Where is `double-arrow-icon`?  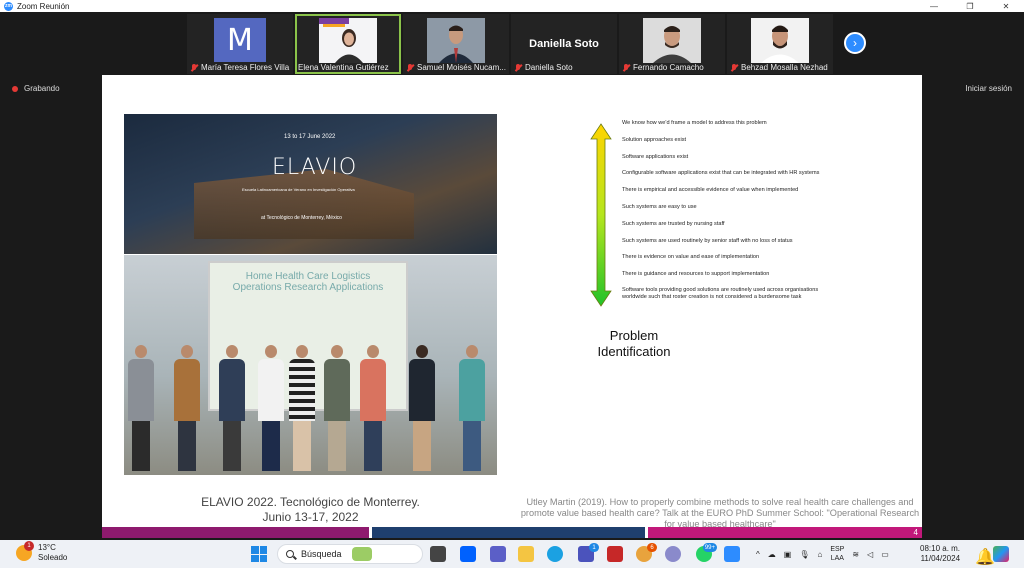 double-arrow-icon is located at coordinates (601, 215).